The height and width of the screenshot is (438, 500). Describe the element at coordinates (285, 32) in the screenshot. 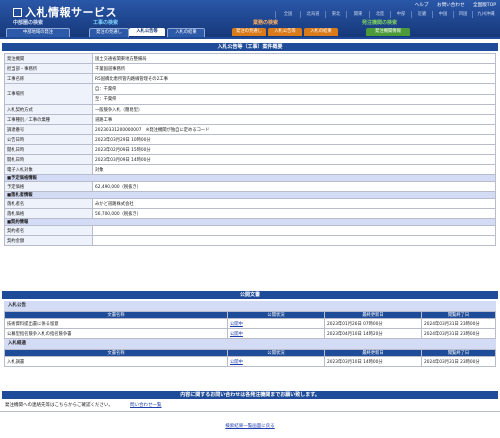

I see `tab-services-notice: 入札公告等` at that location.